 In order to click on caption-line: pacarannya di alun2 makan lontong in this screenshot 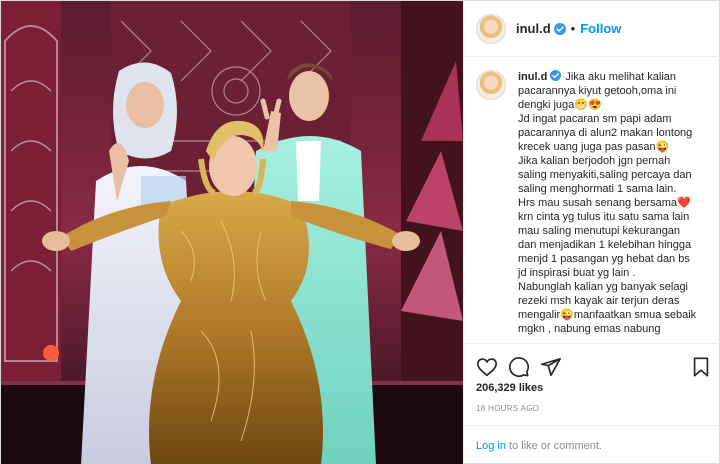, I will do `click(605, 133)`.